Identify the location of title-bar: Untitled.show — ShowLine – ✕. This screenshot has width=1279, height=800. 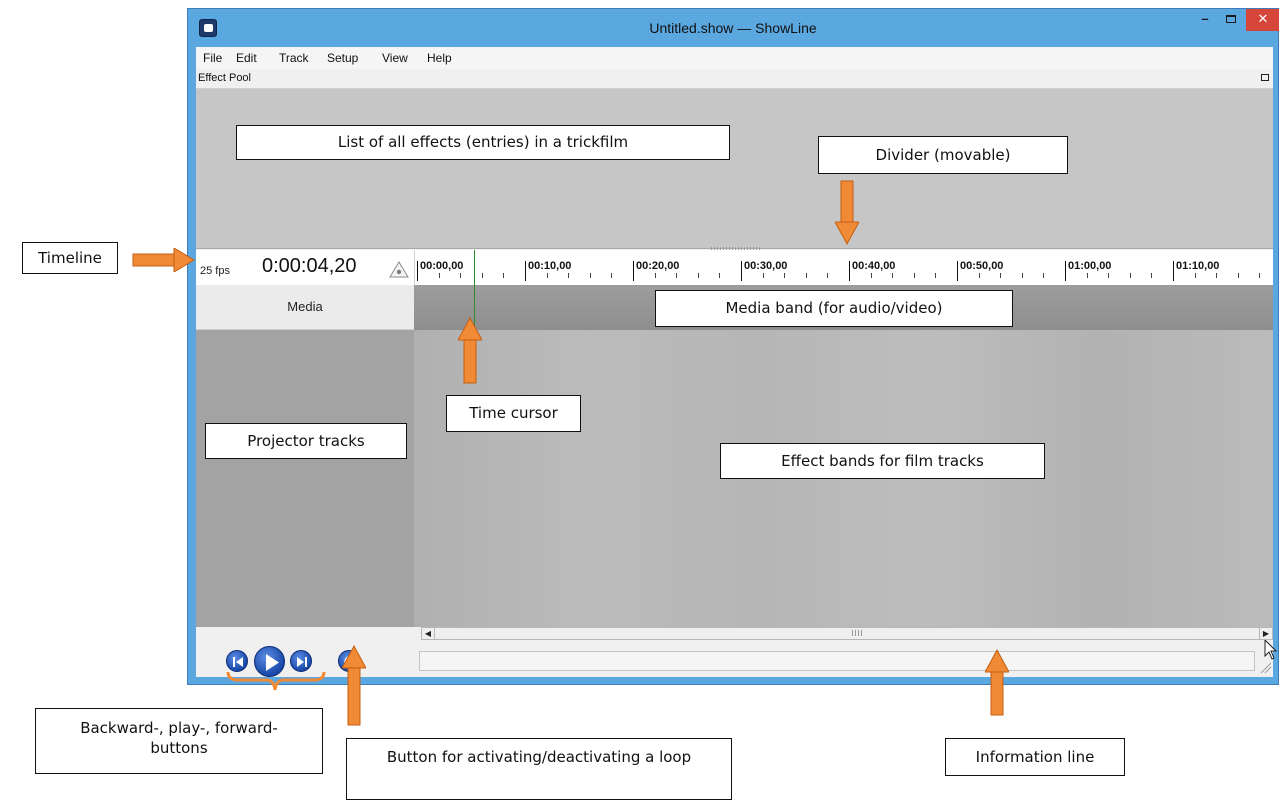
(733, 28).